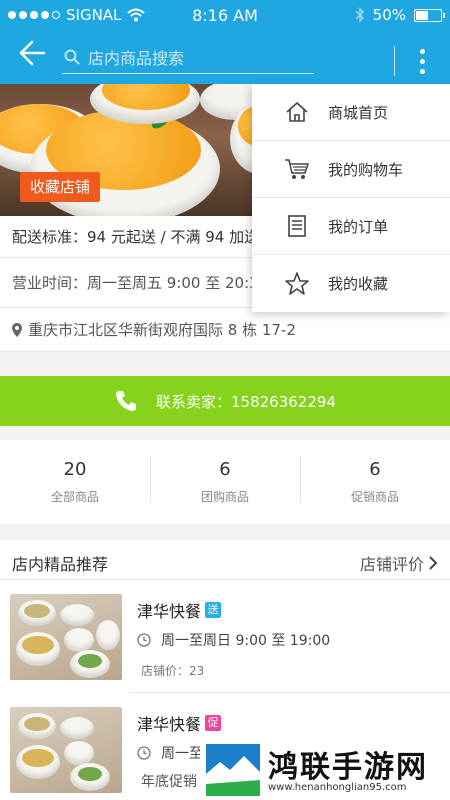 The height and width of the screenshot is (800, 450). I want to click on overflow-menu: 商城首页 我的购物车 我的订单 我的收藏, so click(351, 198).